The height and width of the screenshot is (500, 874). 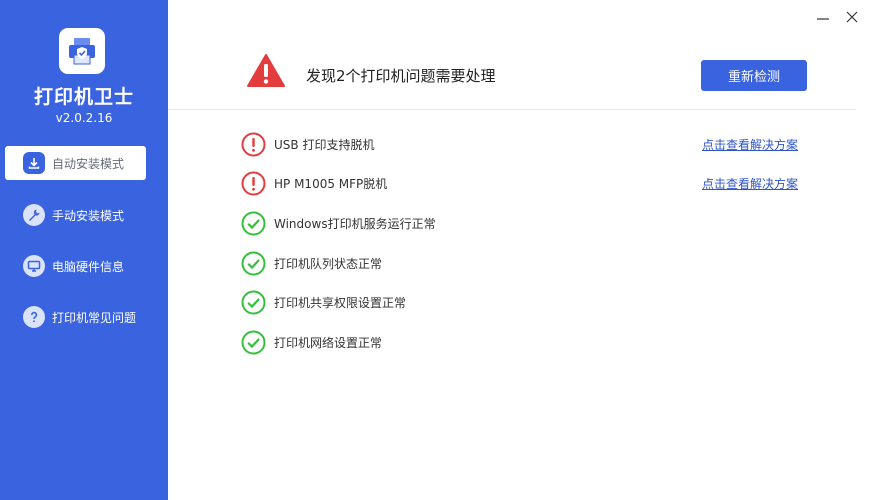 What do you see at coordinates (512, 109) in the screenshot?
I see `header-divider` at bounding box center [512, 109].